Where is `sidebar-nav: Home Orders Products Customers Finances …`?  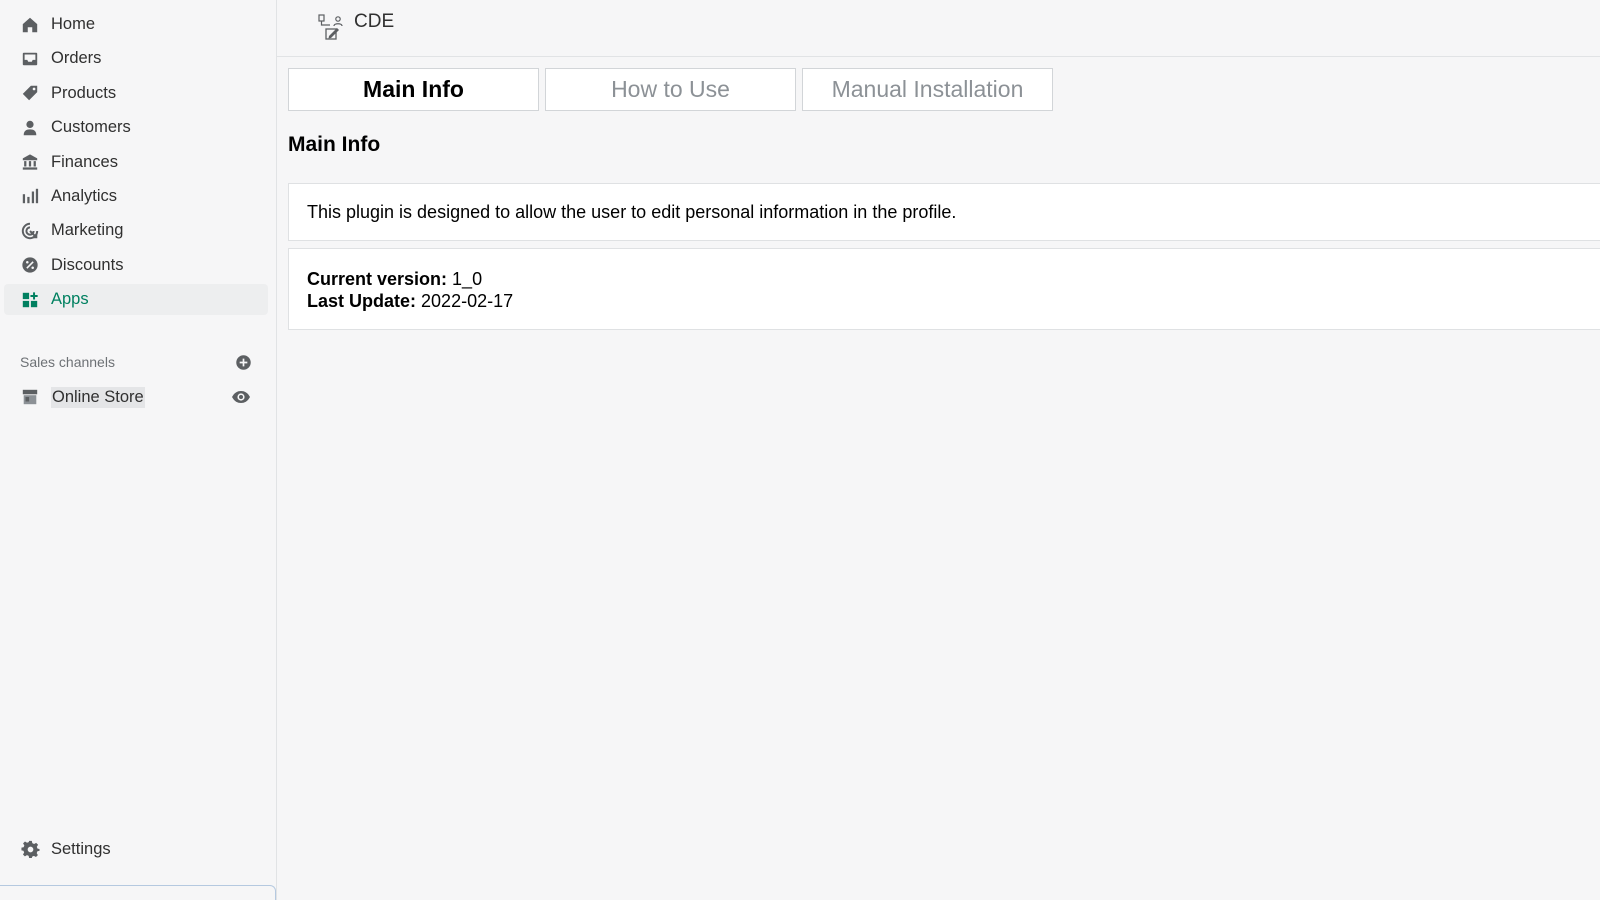 sidebar-nav: Home Orders Products Customers Finances … is located at coordinates (136, 164).